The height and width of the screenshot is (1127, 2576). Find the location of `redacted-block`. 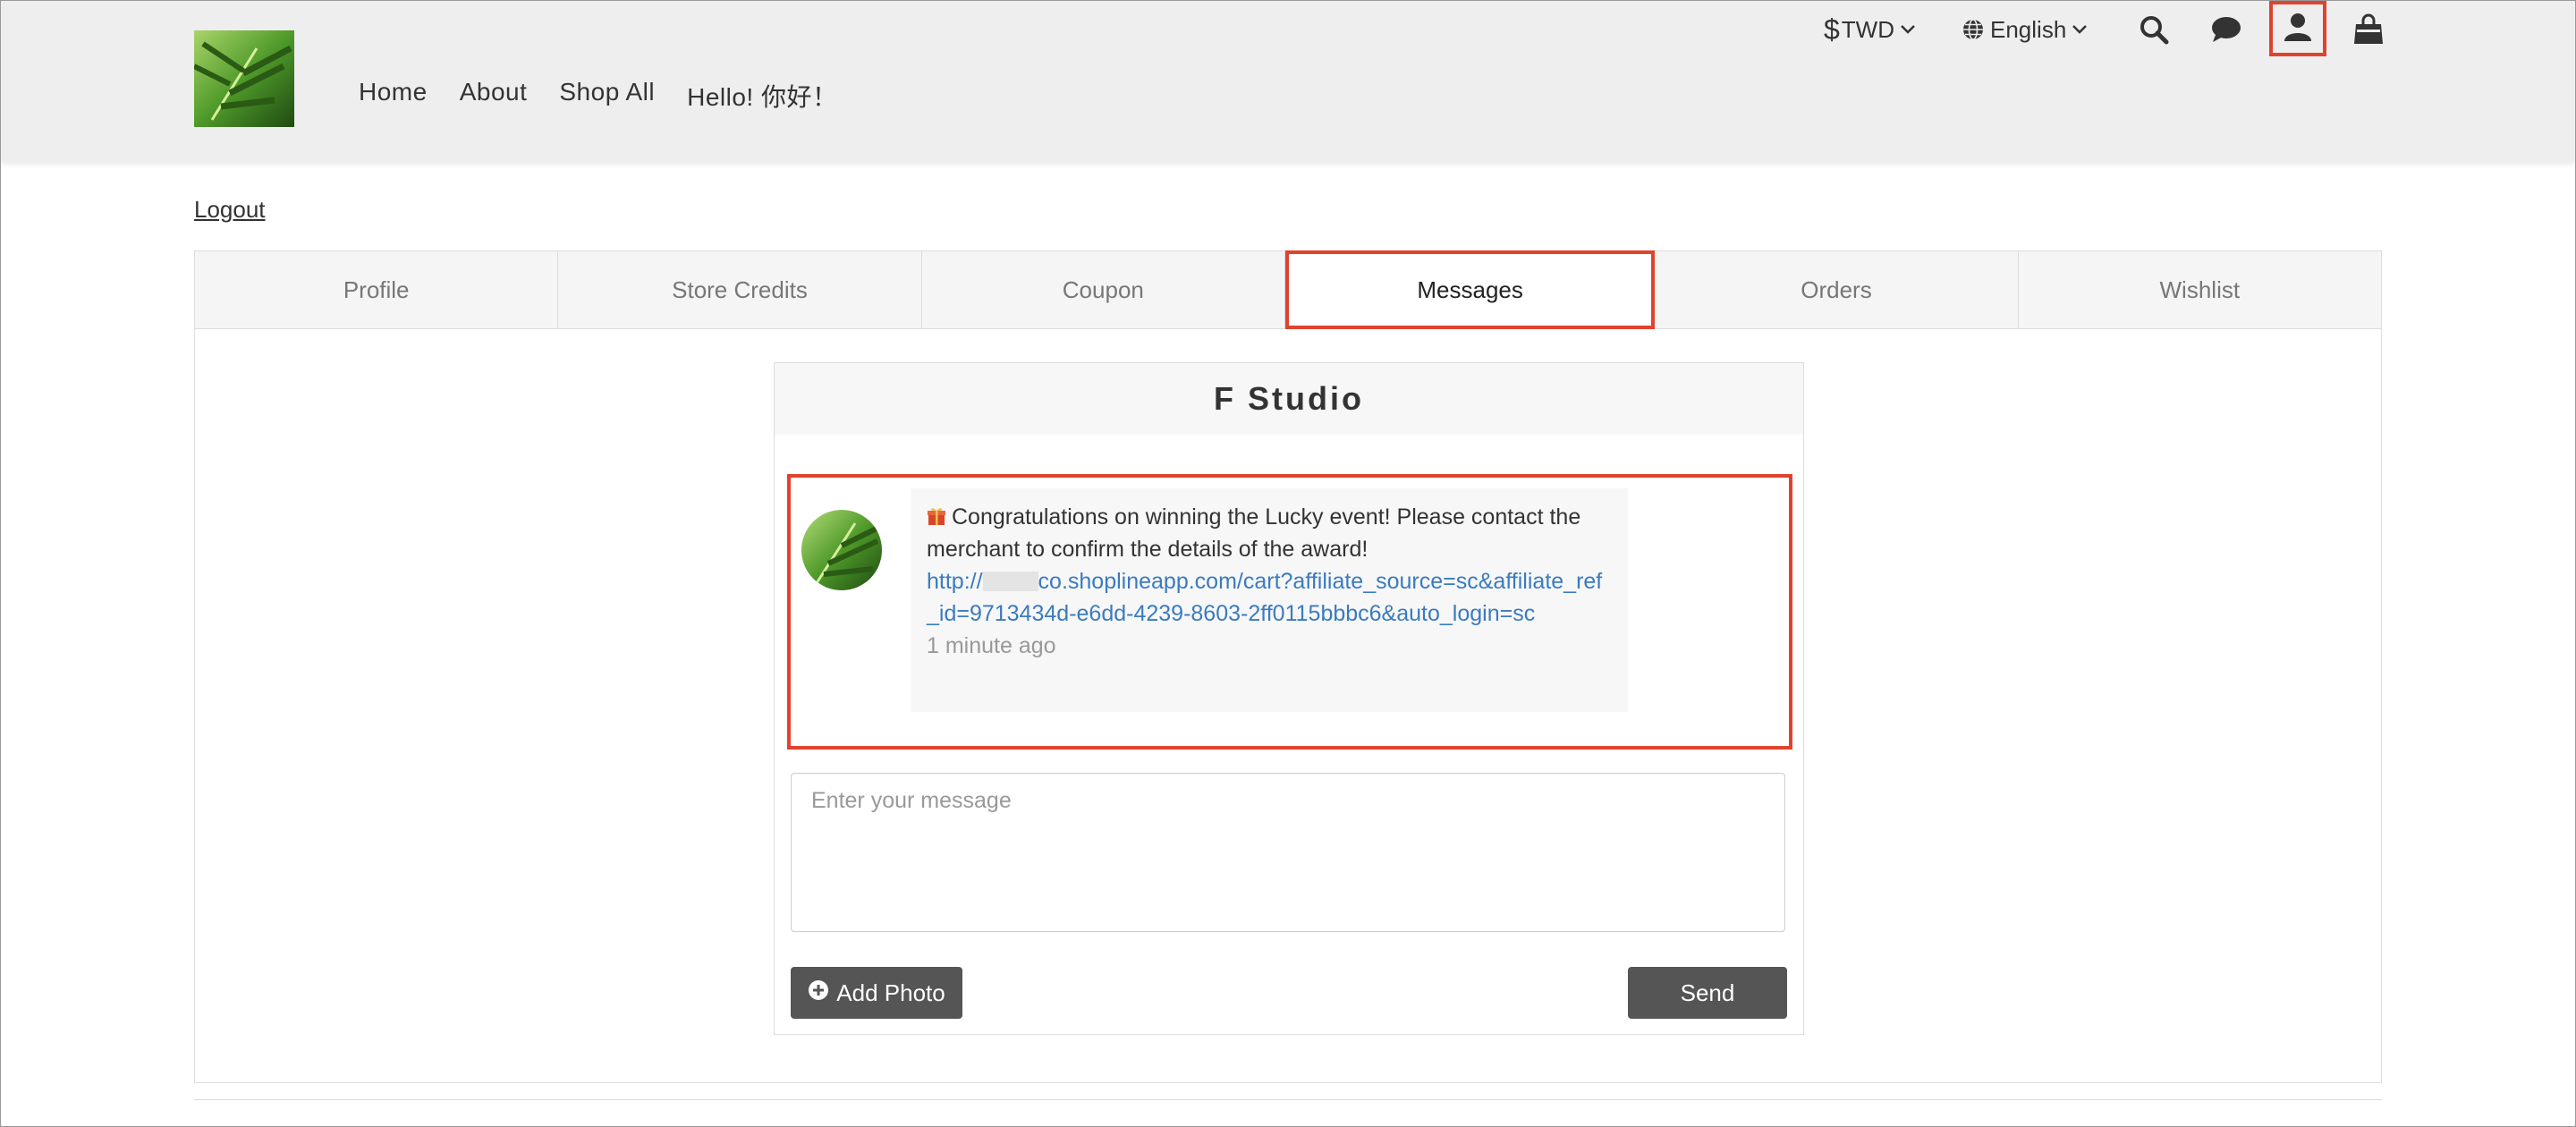

redacted-block is located at coordinates (1010, 581).